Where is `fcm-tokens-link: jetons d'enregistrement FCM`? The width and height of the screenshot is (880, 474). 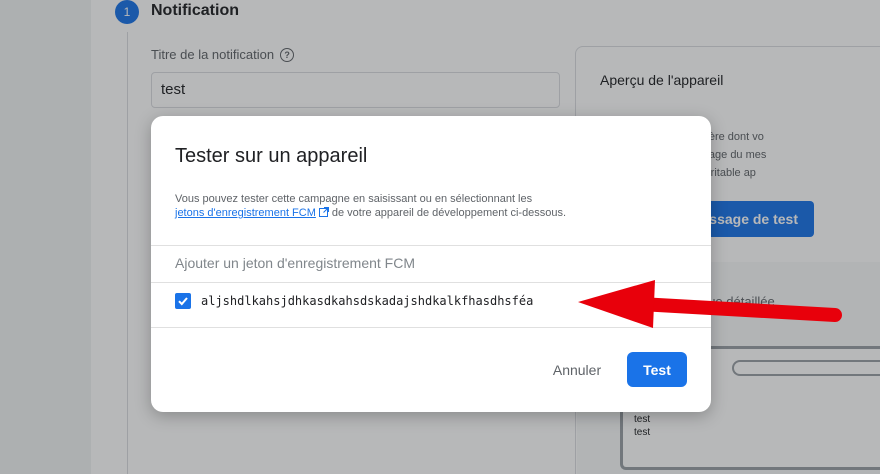 fcm-tokens-link: jetons d'enregistrement FCM is located at coordinates (245, 213).